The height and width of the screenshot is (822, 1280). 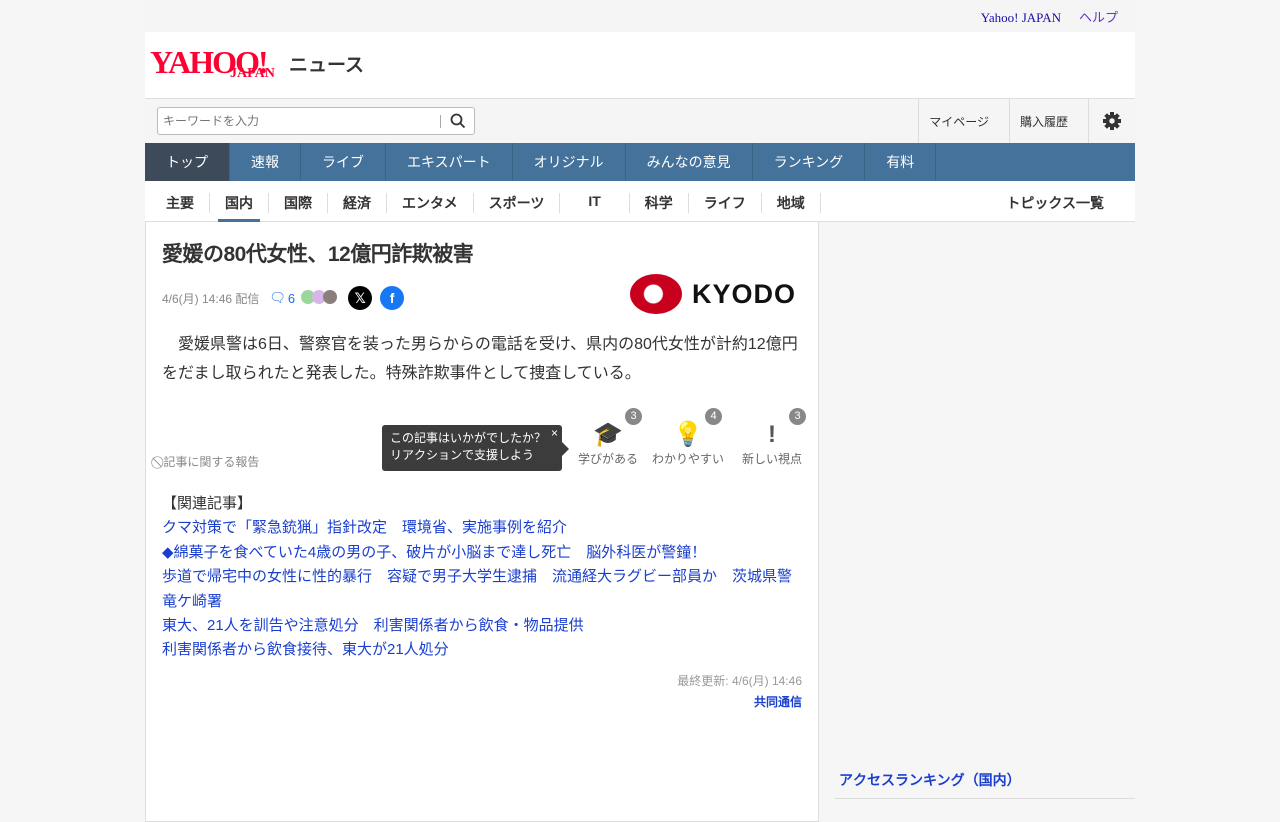 What do you see at coordinates (1055, 203) in the screenshot?
I see `topics-list-link: トピックス一覧` at bounding box center [1055, 203].